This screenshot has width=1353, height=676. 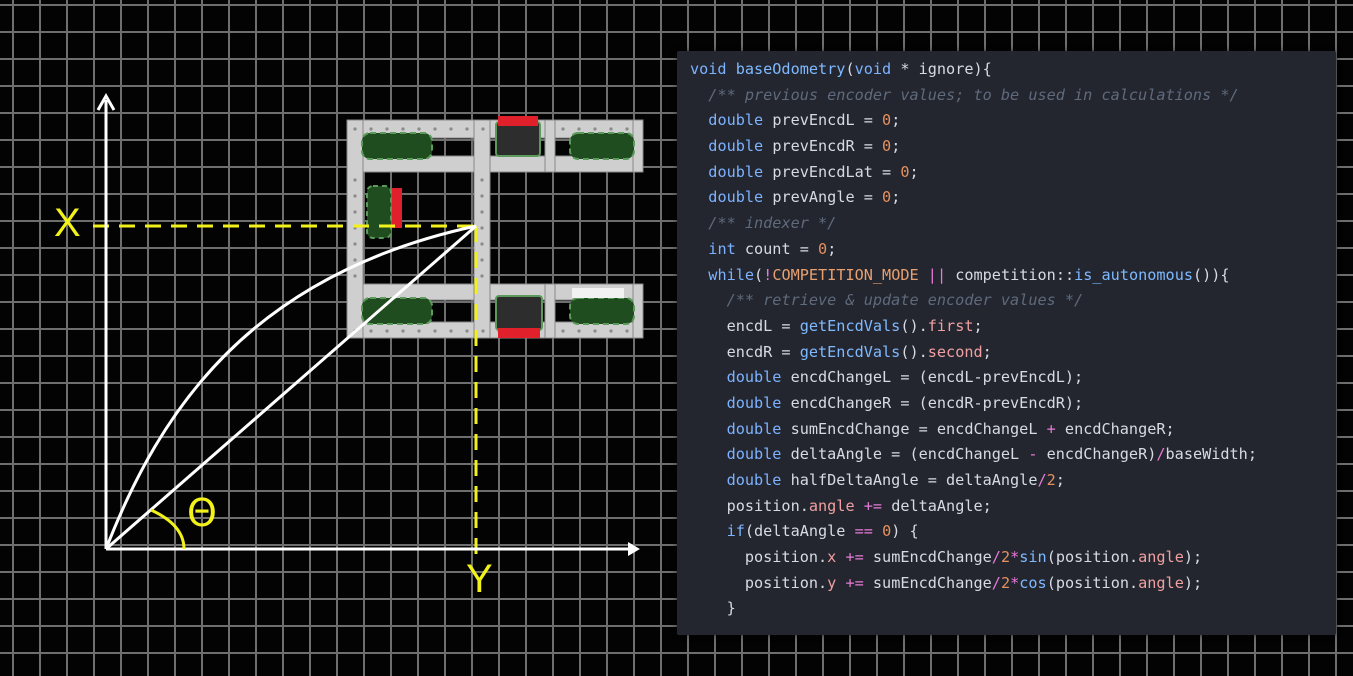 What do you see at coordinates (1013, 507) in the screenshot?
I see `code-line: position.angle += deltaAngle;` at bounding box center [1013, 507].